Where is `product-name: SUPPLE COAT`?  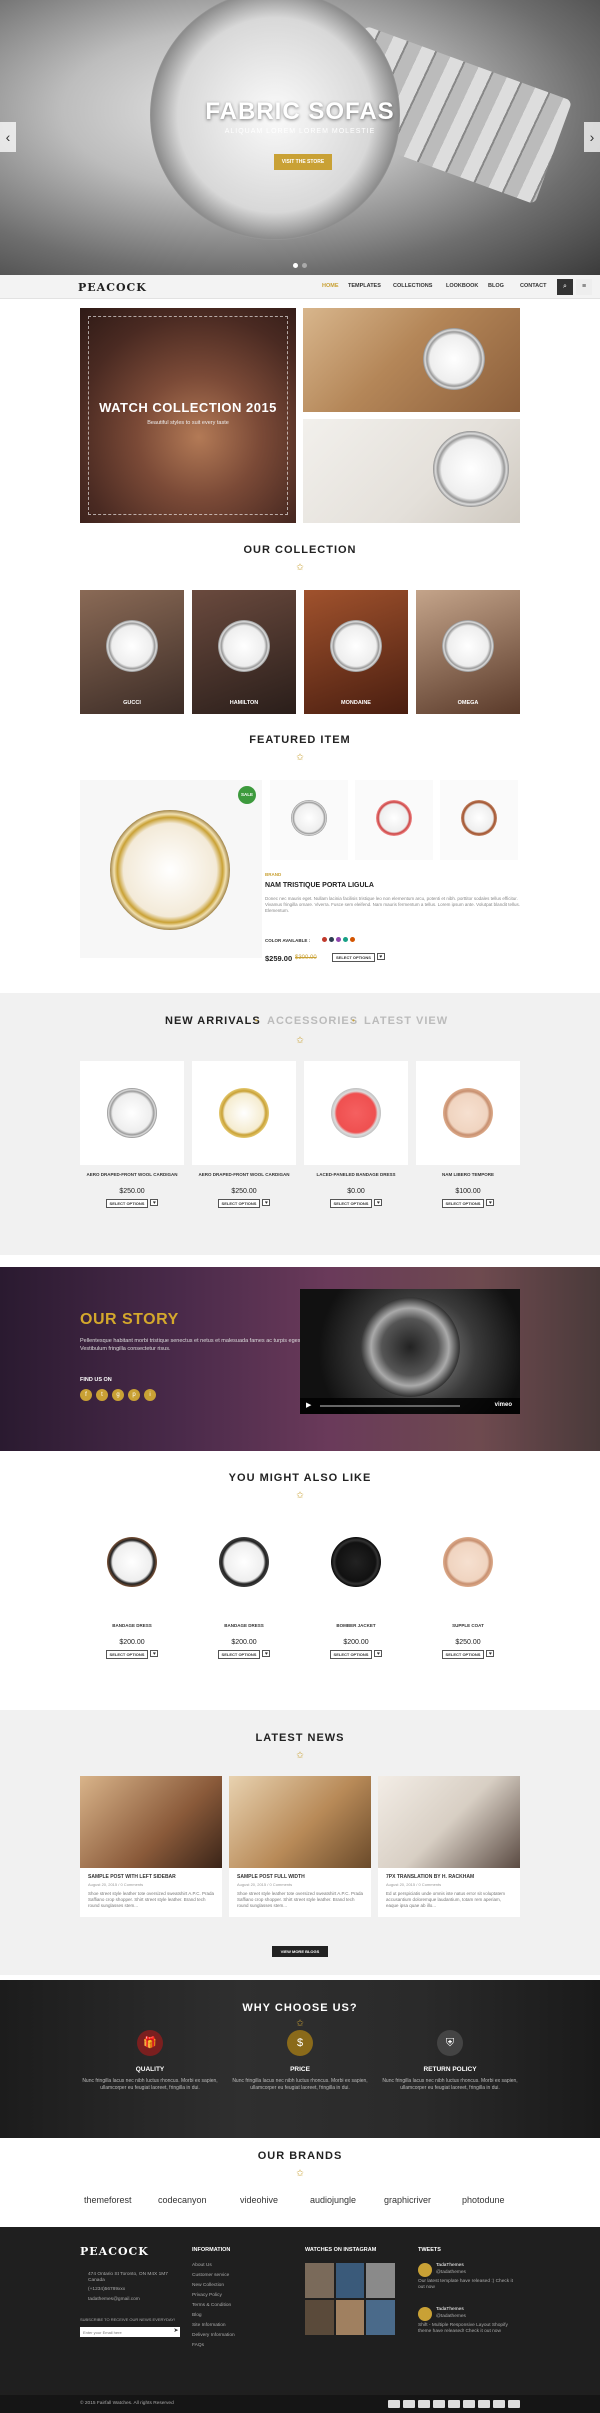
product-name: SUPPLE COAT is located at coordinates (468, 1629).